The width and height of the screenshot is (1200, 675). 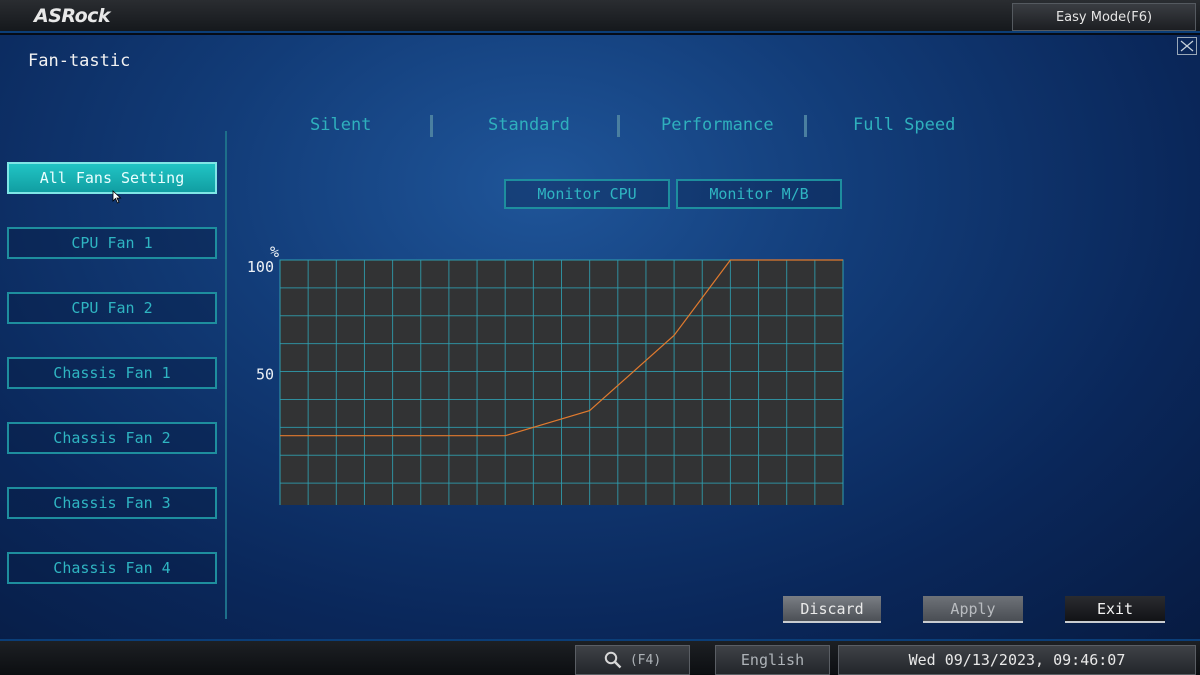 I want to click on mode-tab-silent: Silent, so click(x=340, y=125).